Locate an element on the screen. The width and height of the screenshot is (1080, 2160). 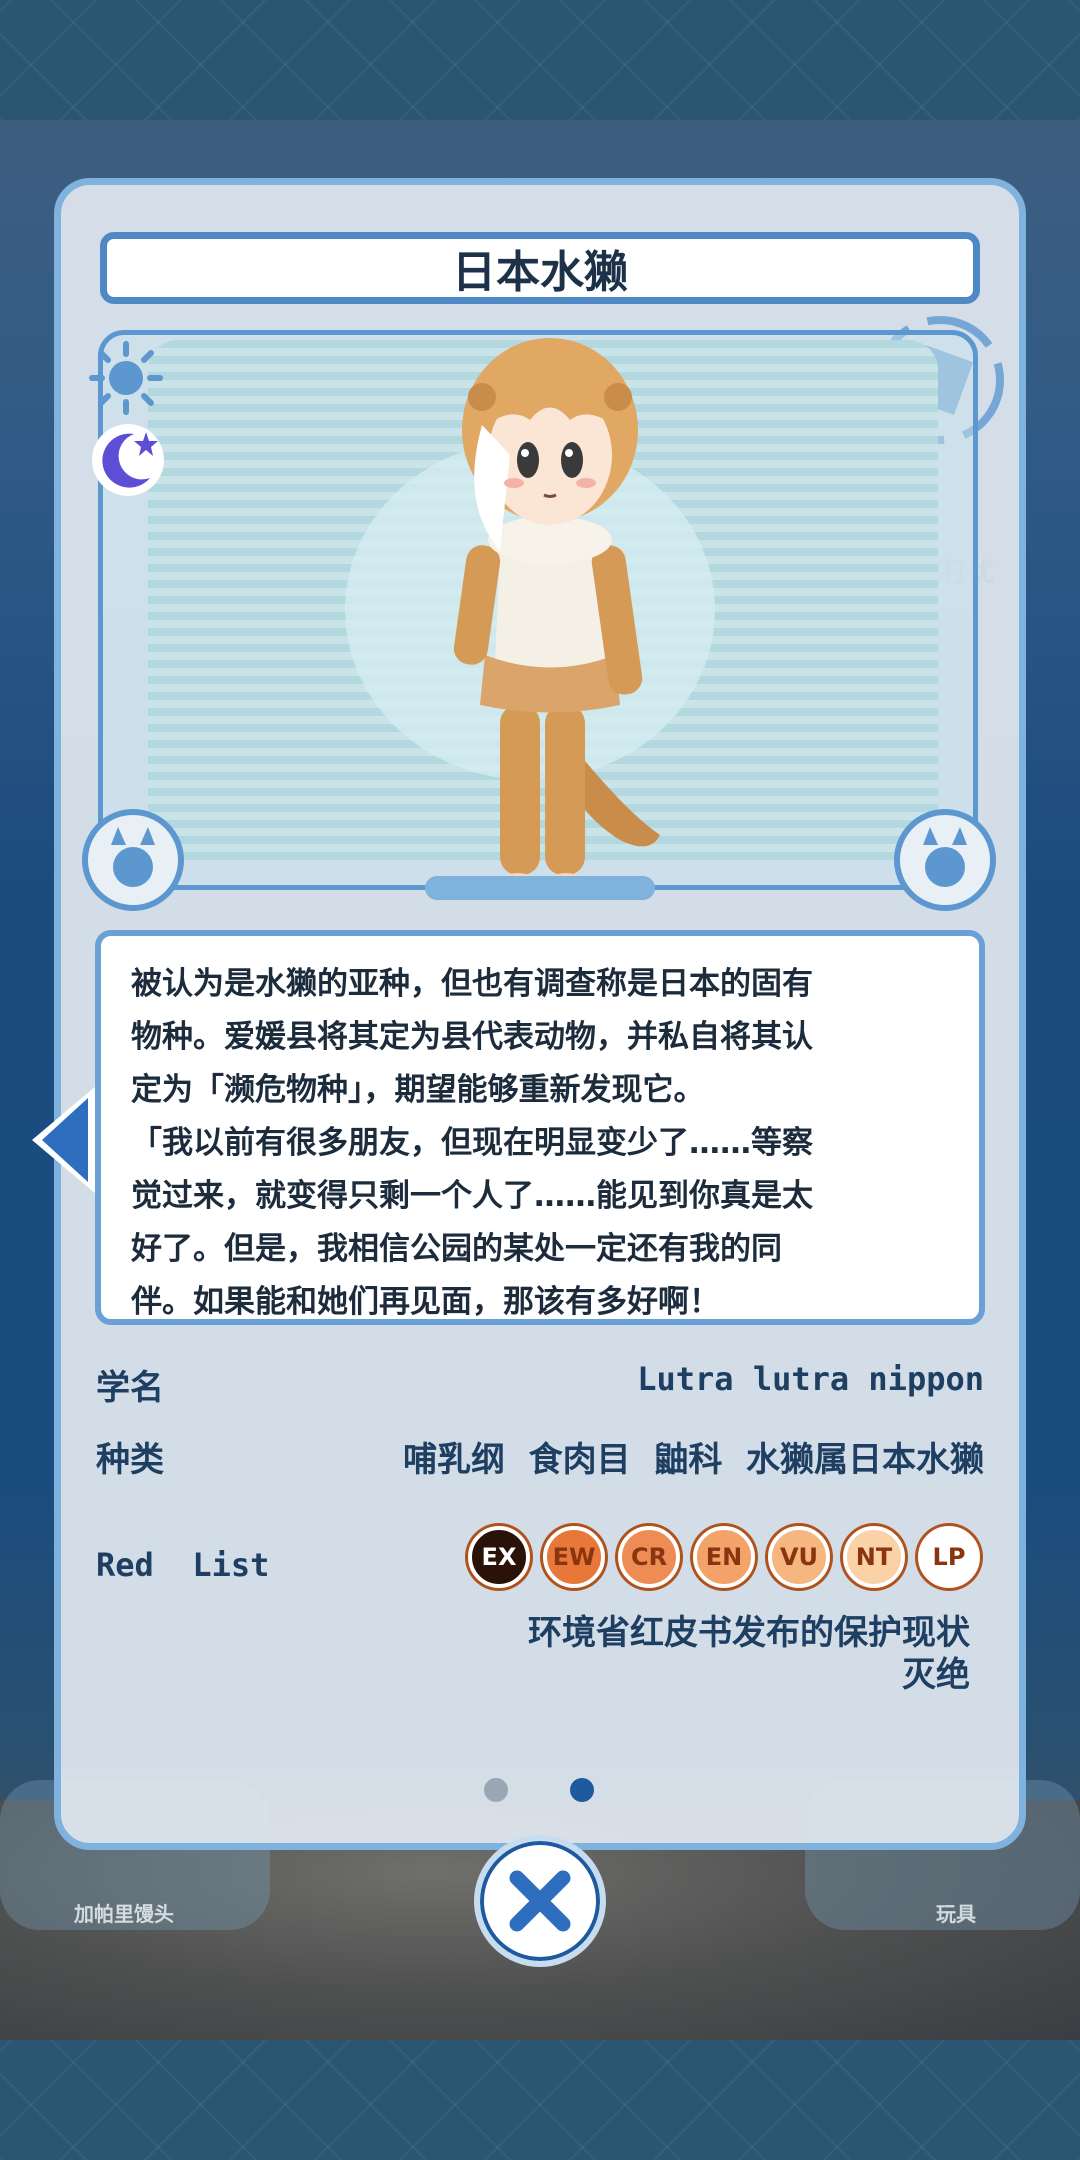
sun-icon is located at coordinates (126, 378).